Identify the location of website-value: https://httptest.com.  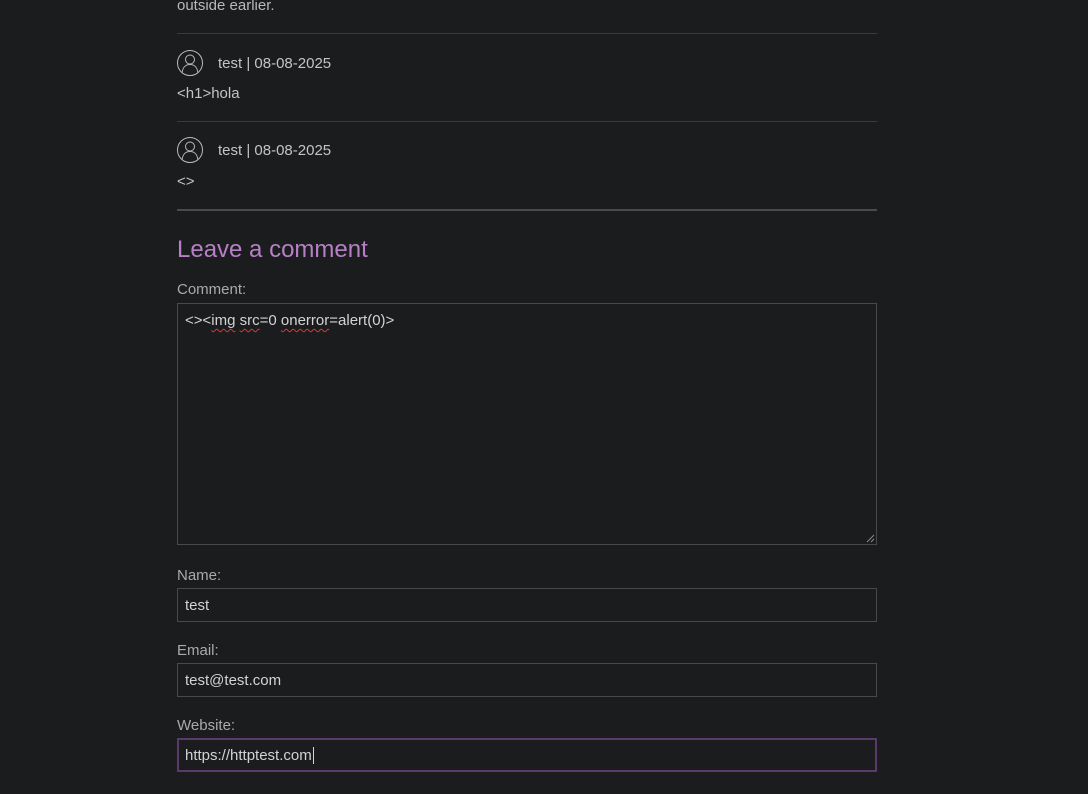
(248, 755).